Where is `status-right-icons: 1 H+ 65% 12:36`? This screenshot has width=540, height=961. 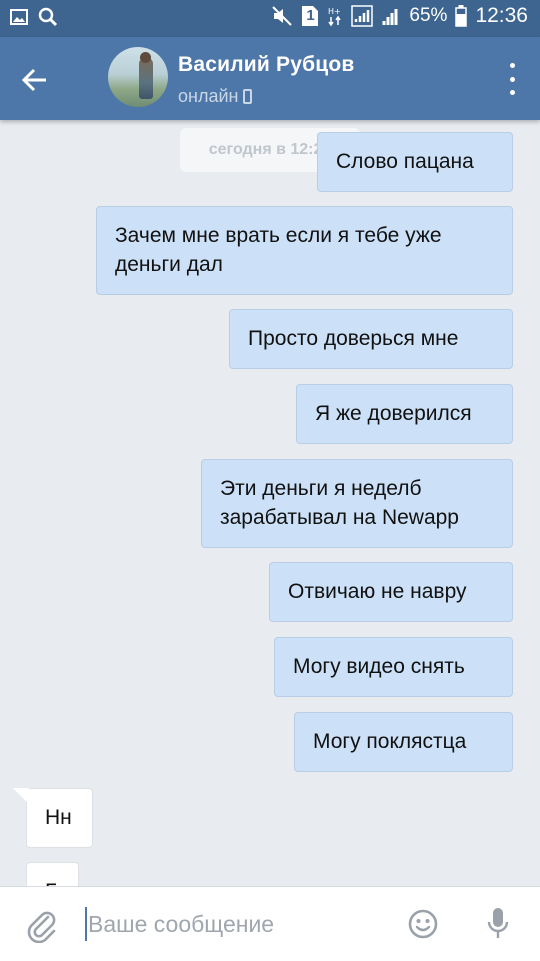
status-right-icons: 1 H+ 65% 12:36 is located at coordinates (399, 16).